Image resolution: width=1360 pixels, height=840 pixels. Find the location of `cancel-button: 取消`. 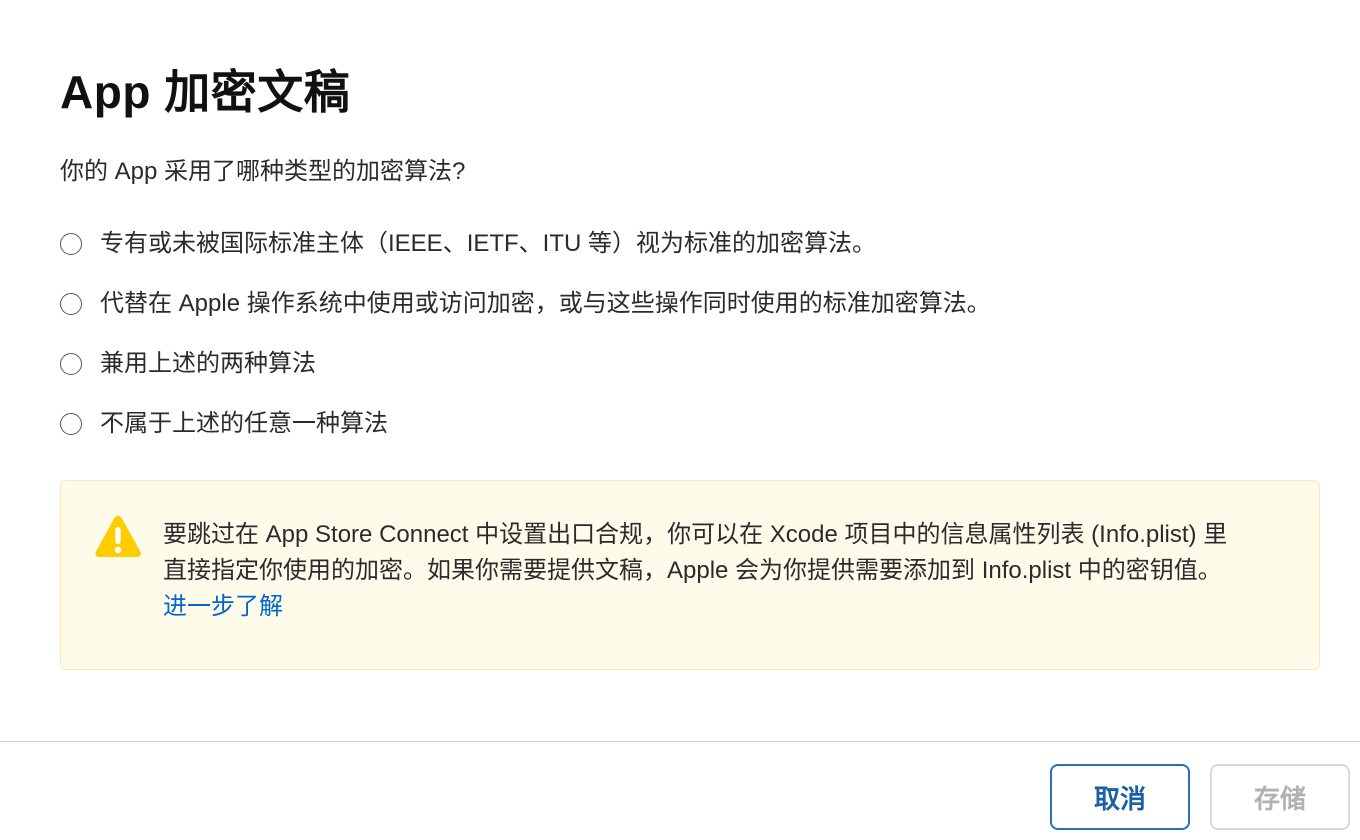

cancel-button: 取消 is located at coordinates (1120, 797).